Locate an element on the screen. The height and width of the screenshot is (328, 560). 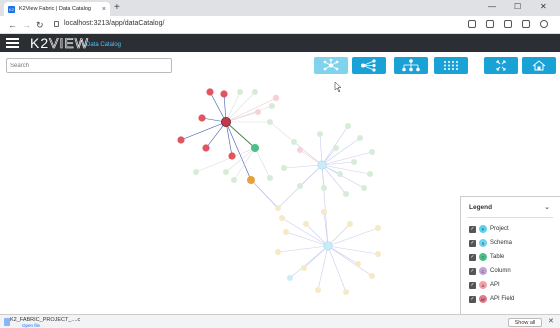
back-icon: ← is located at coordinates (12, 25).